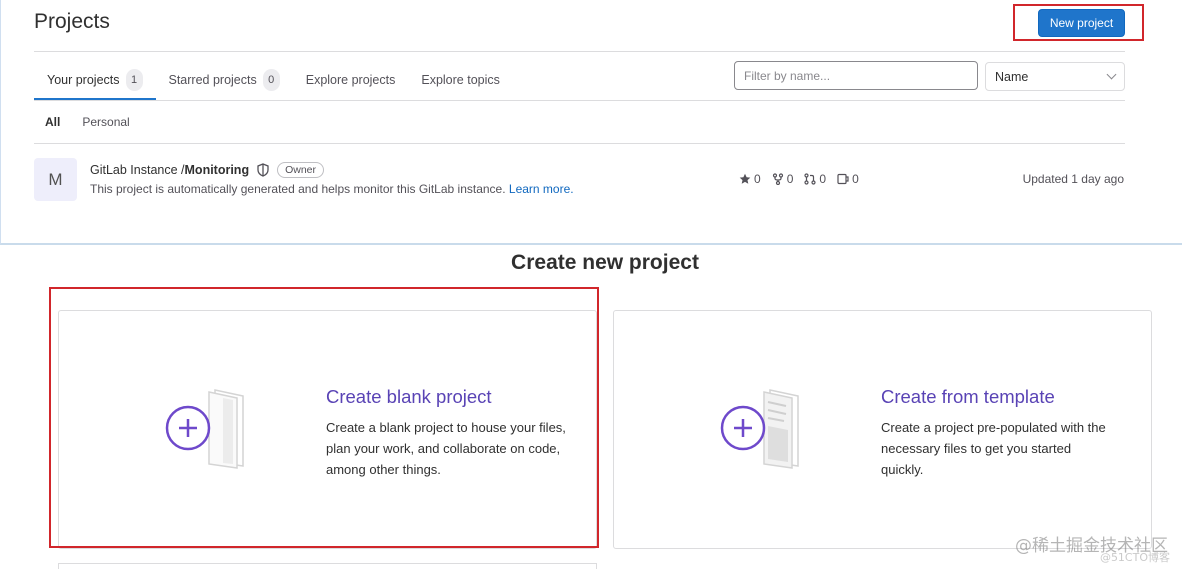 Image resolution: width=1182 pixels, height=569 pixels. I want to click on next-card-edge, so click(327, 566).